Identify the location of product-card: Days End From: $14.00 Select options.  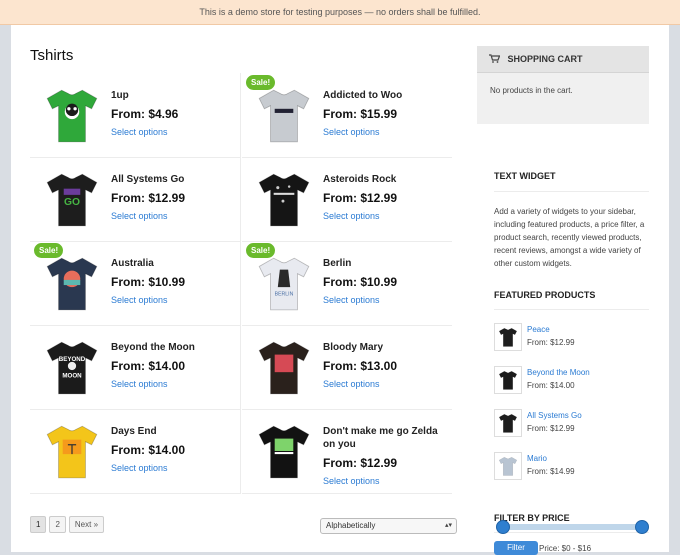
(135, 451).